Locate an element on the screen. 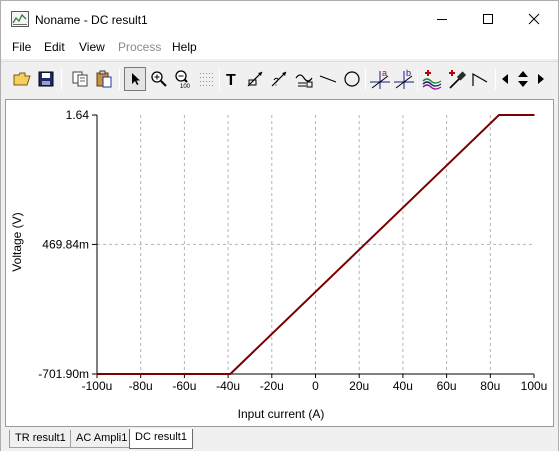  add-curve-icon is located at coordinates (432, 80).